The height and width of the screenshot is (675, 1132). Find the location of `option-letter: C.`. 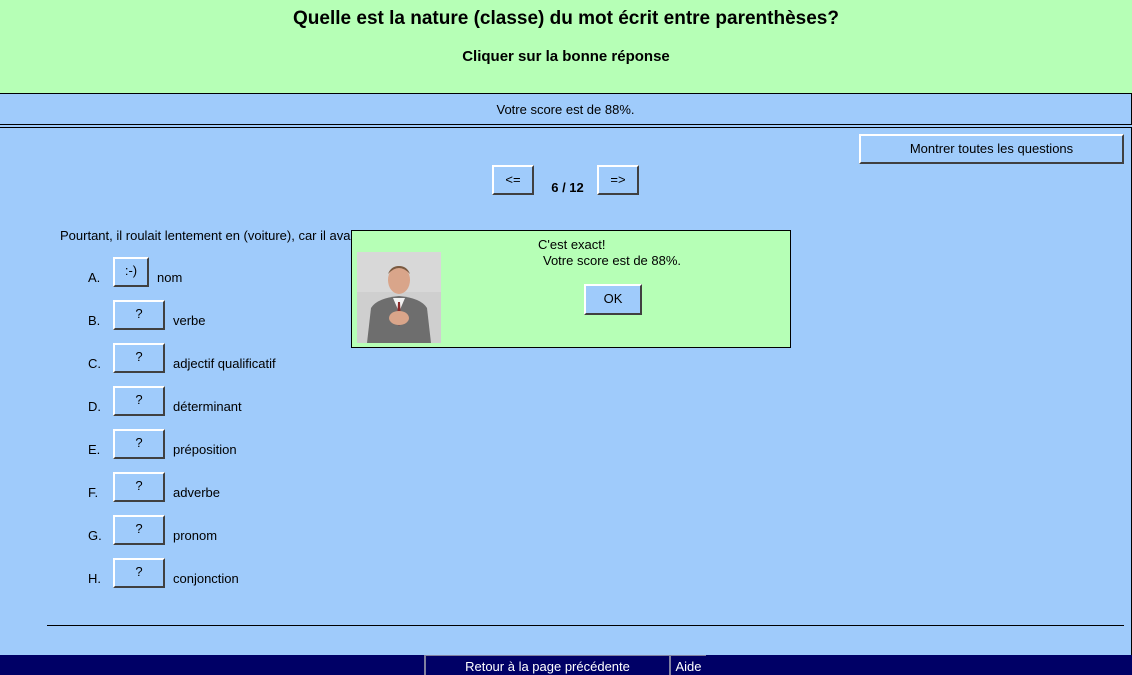

option-letter: C. is located at coordinates (94, 363).